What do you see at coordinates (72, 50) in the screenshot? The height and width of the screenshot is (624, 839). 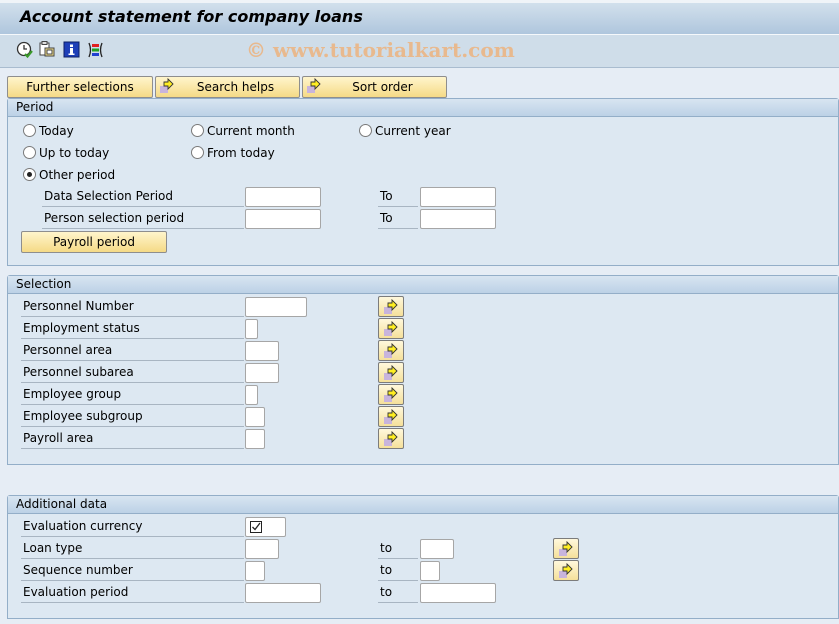 I see `info-icon` at bounding box center [72, 50].